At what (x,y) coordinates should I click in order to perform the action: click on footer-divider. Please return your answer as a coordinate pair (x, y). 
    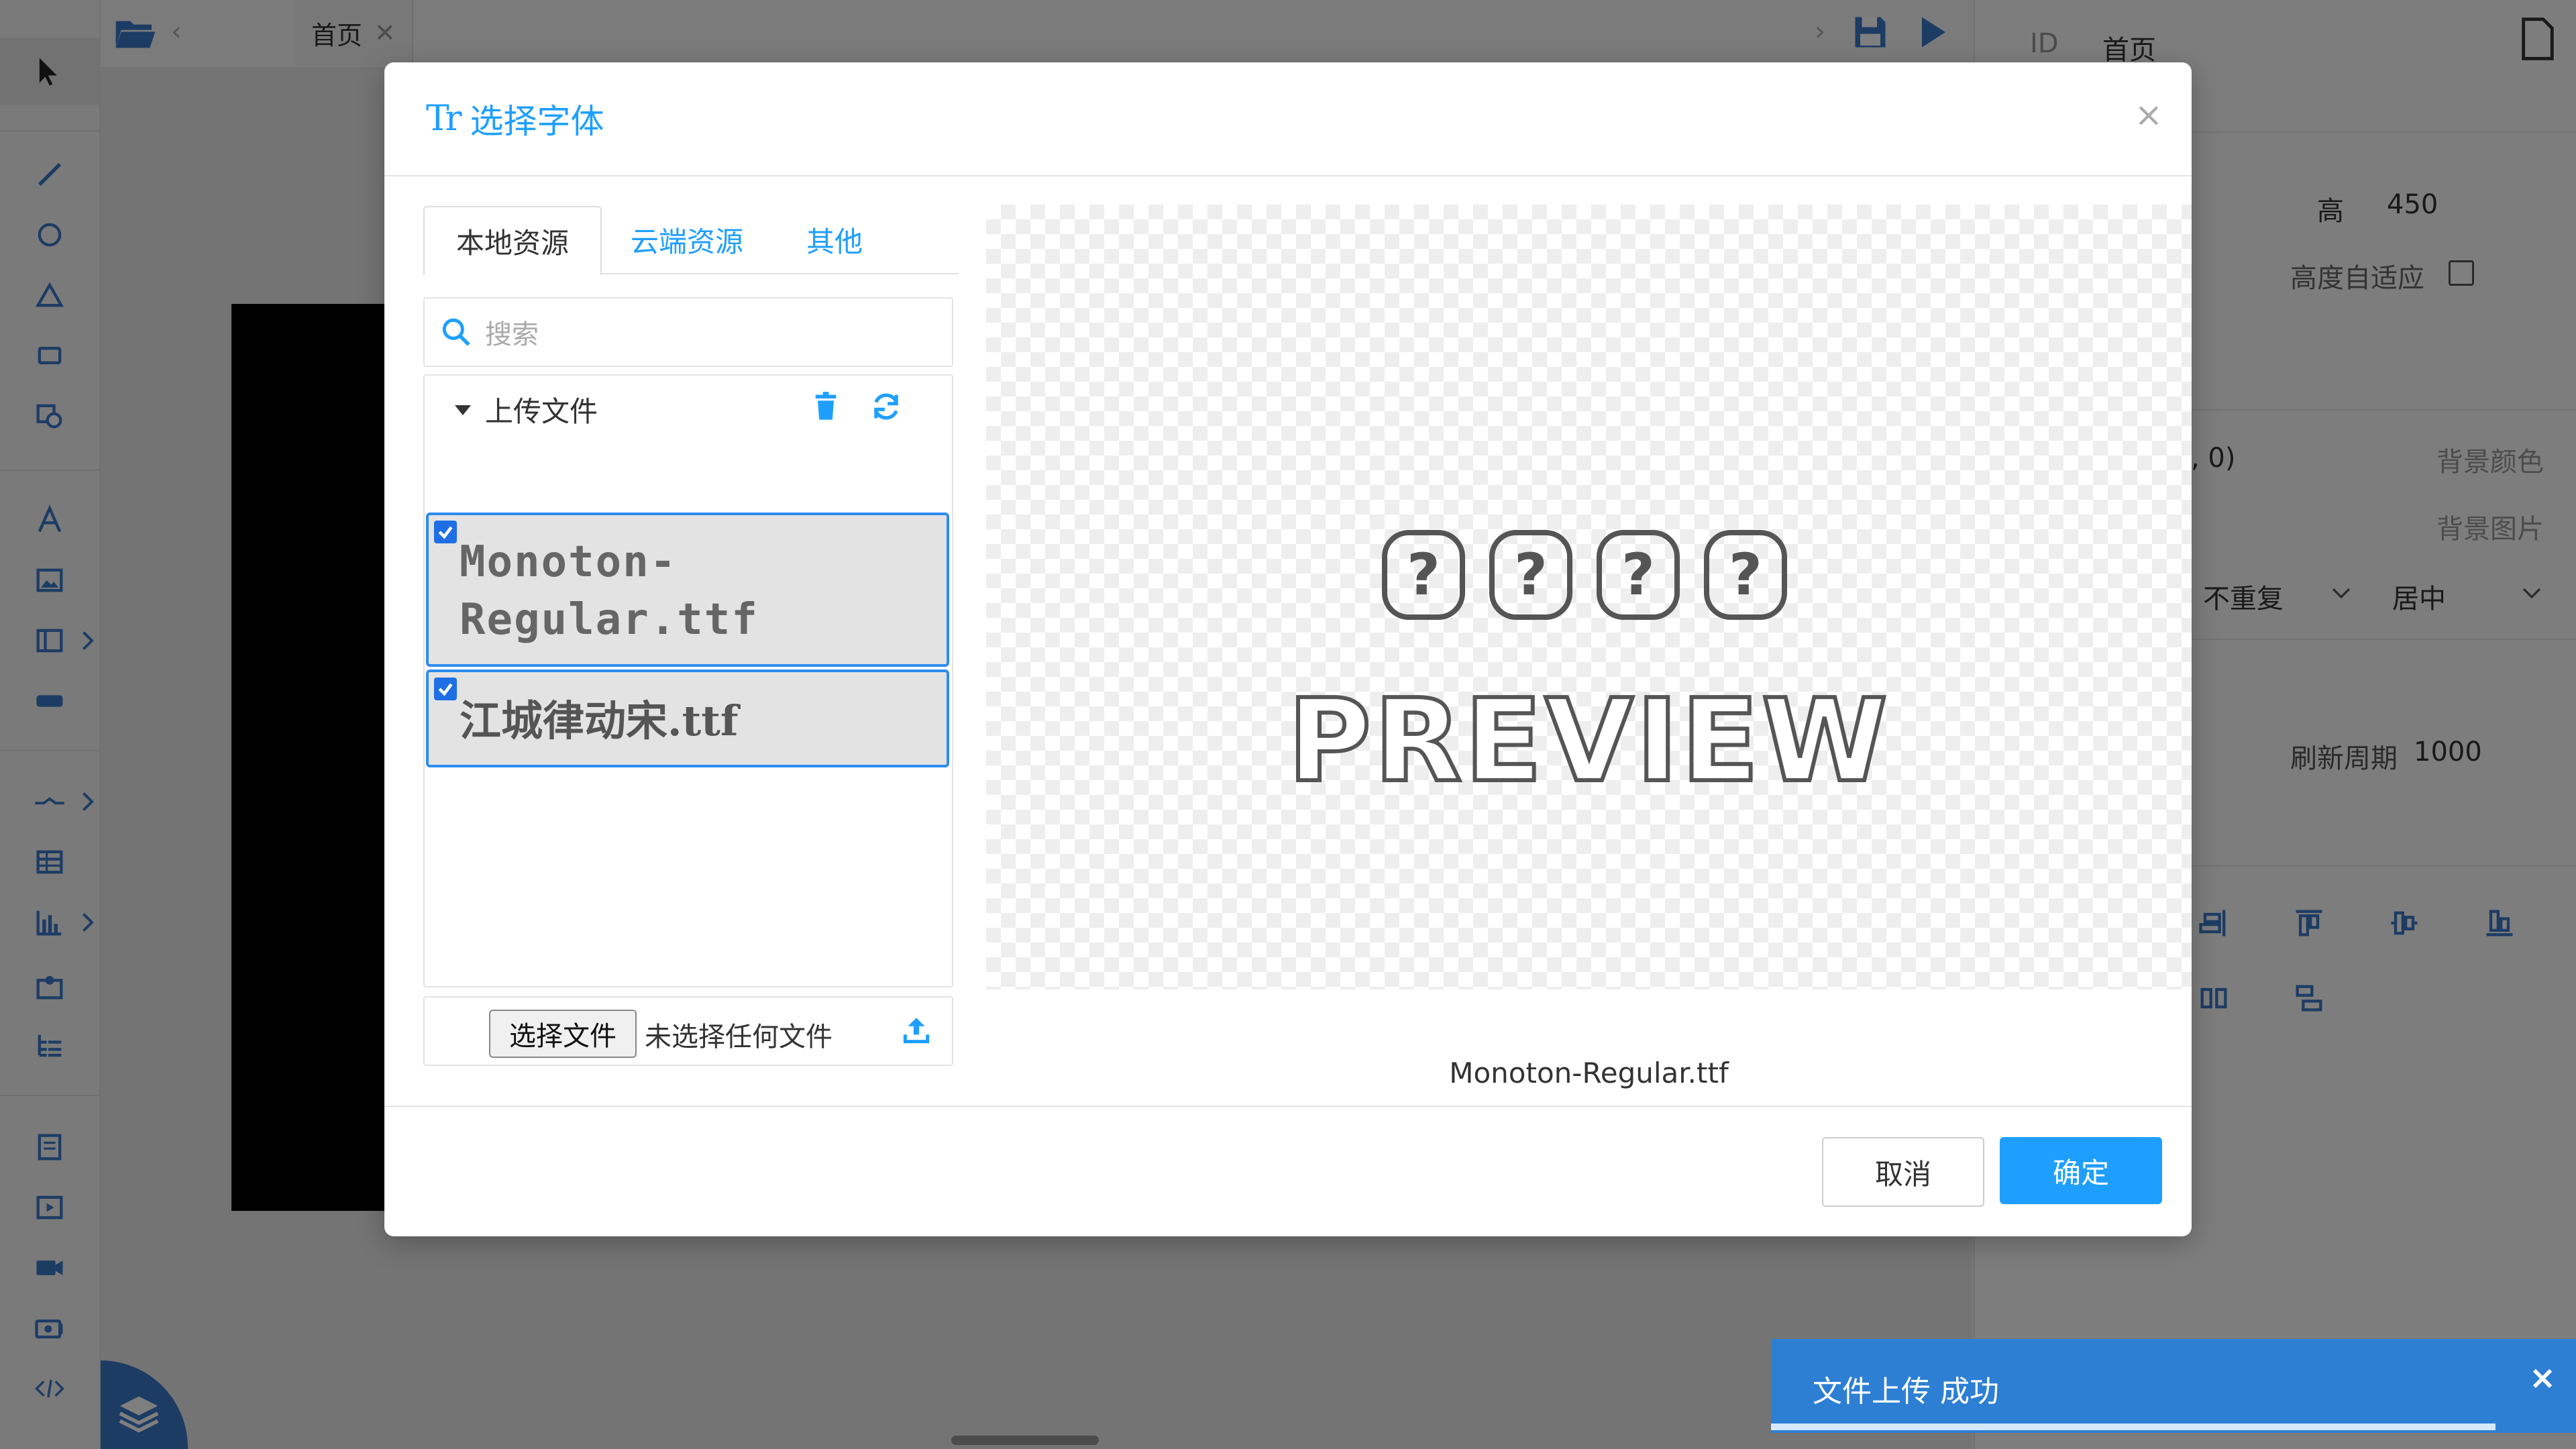
    Looking at the image, I should click on (1288, 1106).